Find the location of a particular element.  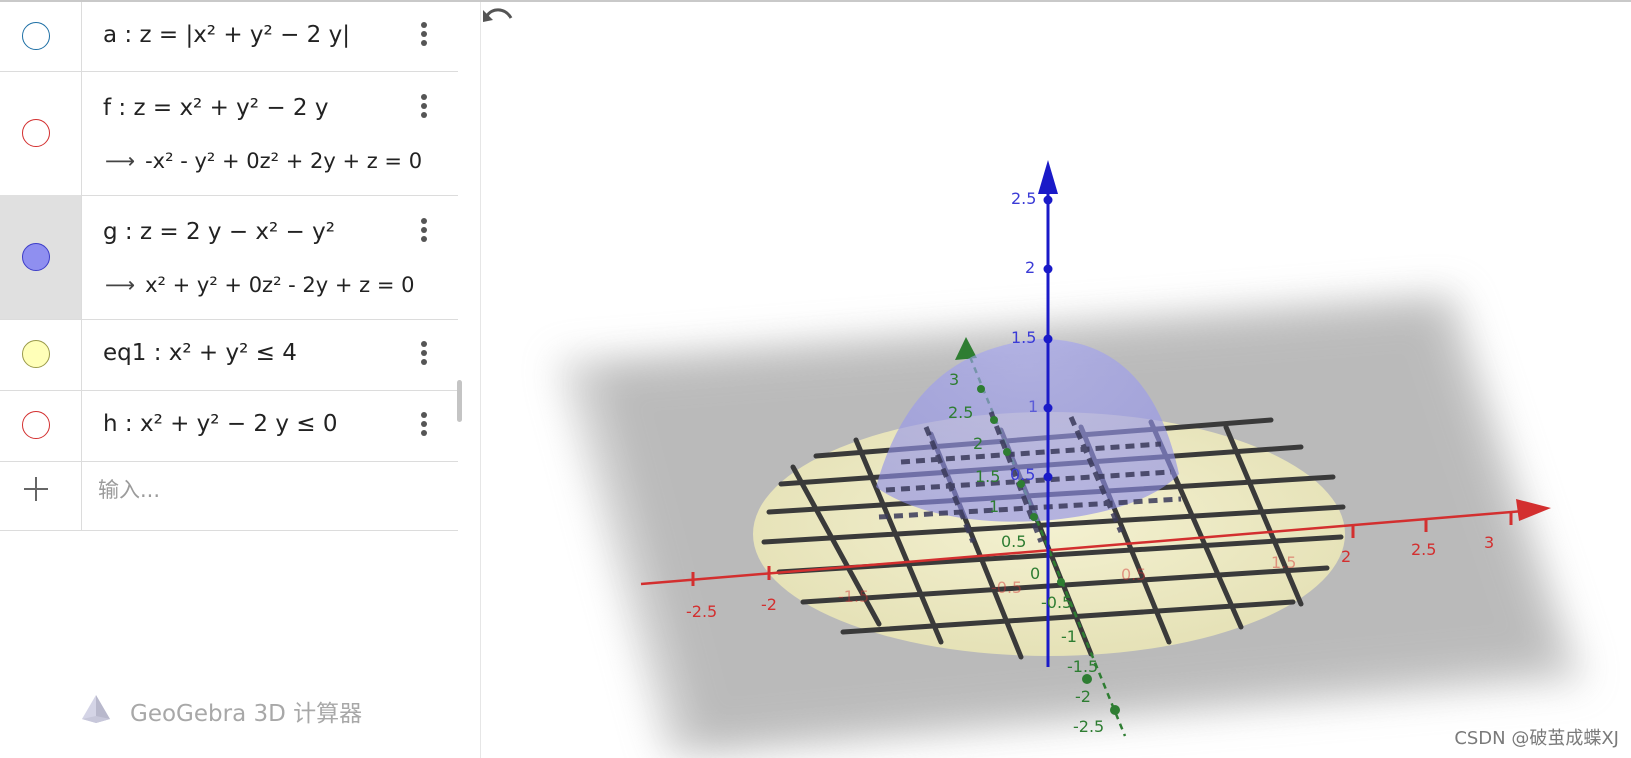

object-name: f is located at coordinates (107, 108).